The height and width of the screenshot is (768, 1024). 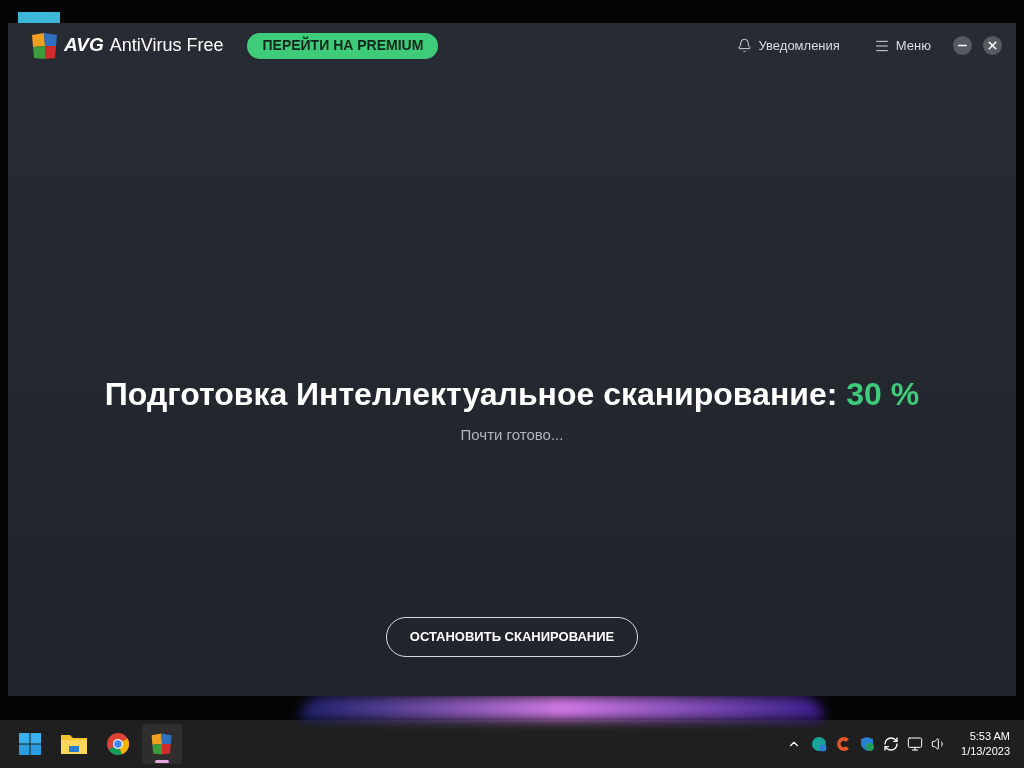 What do you see at coordinates (343, 45) in the screenshot?
I see `premium-button: ПЕРЕЙТИ НА PREMIUM` at bounding box center [343, 45].